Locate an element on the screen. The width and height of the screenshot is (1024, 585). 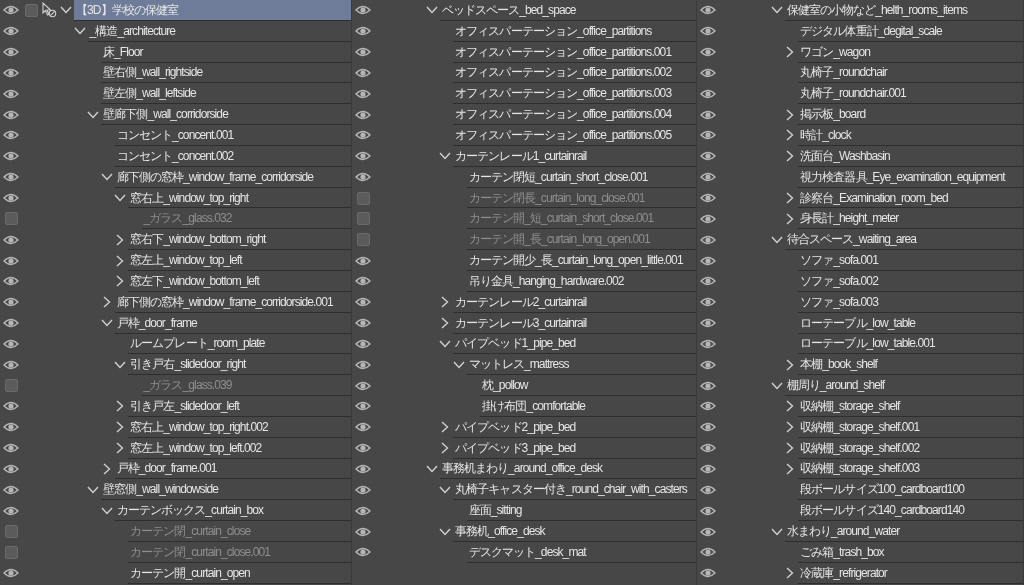
layer-name: オフィスパーテーション_office_partitions.004 is located at coordinates (574, 115).